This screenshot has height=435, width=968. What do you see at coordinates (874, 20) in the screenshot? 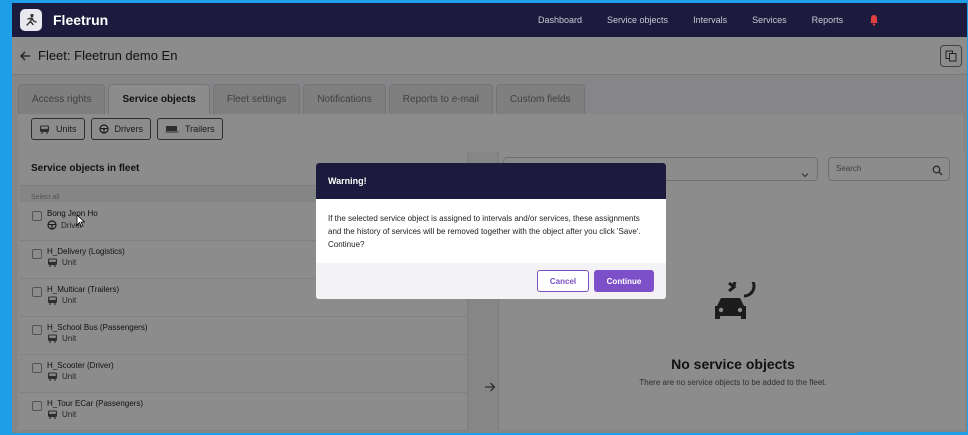
I see `bell-icon` at bounding box center [874, 20].